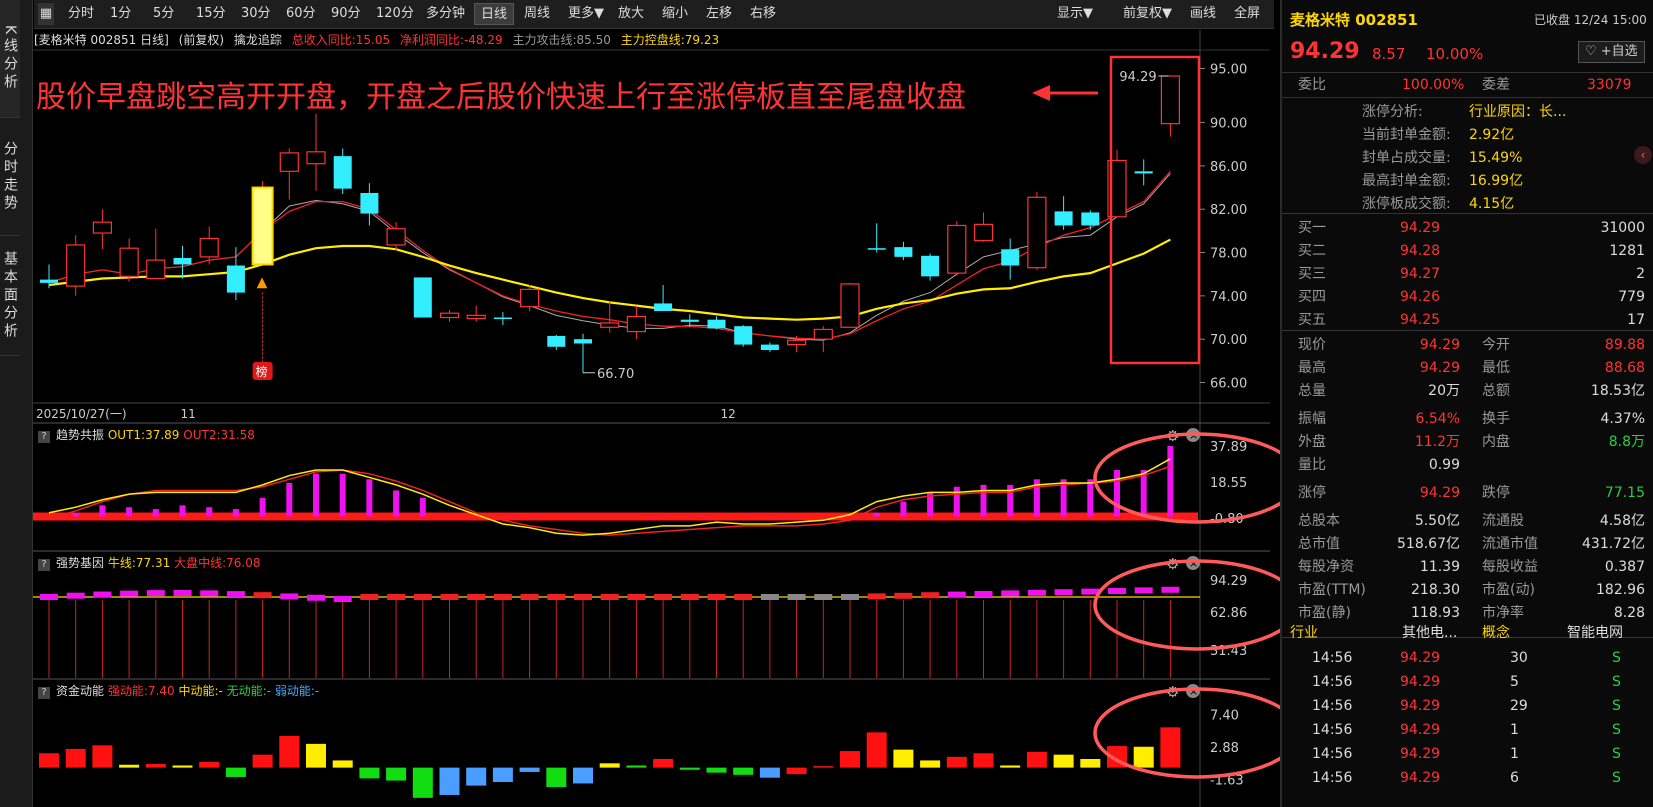 Image resolution: width=1653 pixels, height=807 pixels. I want to click on stat-value: 11.2万, so click(1437, 442).